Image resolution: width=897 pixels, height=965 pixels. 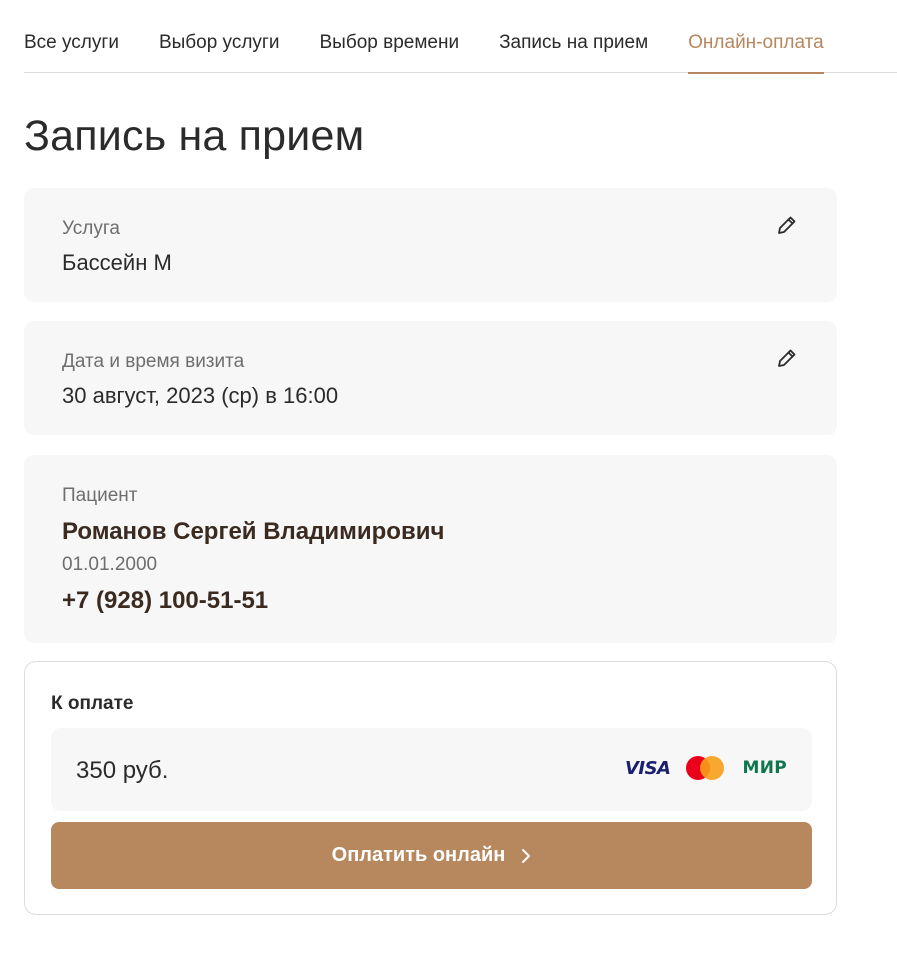 I want to click on tab-label: Выбор услуги, so click(x=219, y=42).